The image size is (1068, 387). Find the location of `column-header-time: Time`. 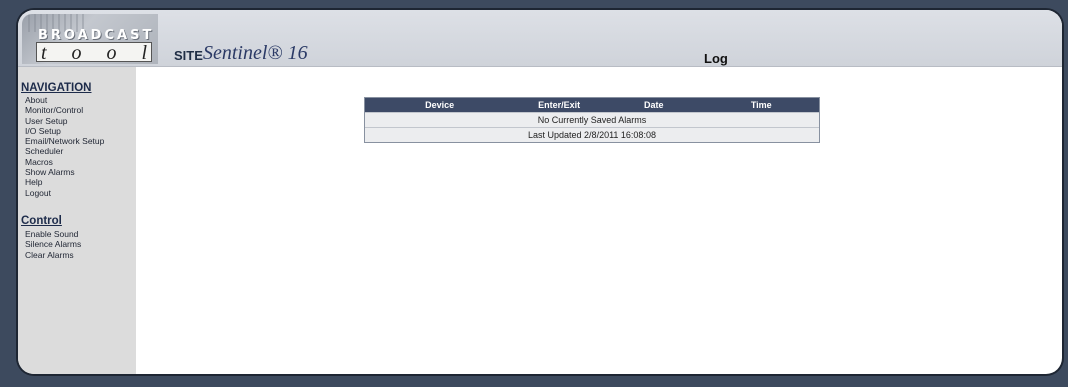

column-header-time: Time is located at coordinates (761, 105).